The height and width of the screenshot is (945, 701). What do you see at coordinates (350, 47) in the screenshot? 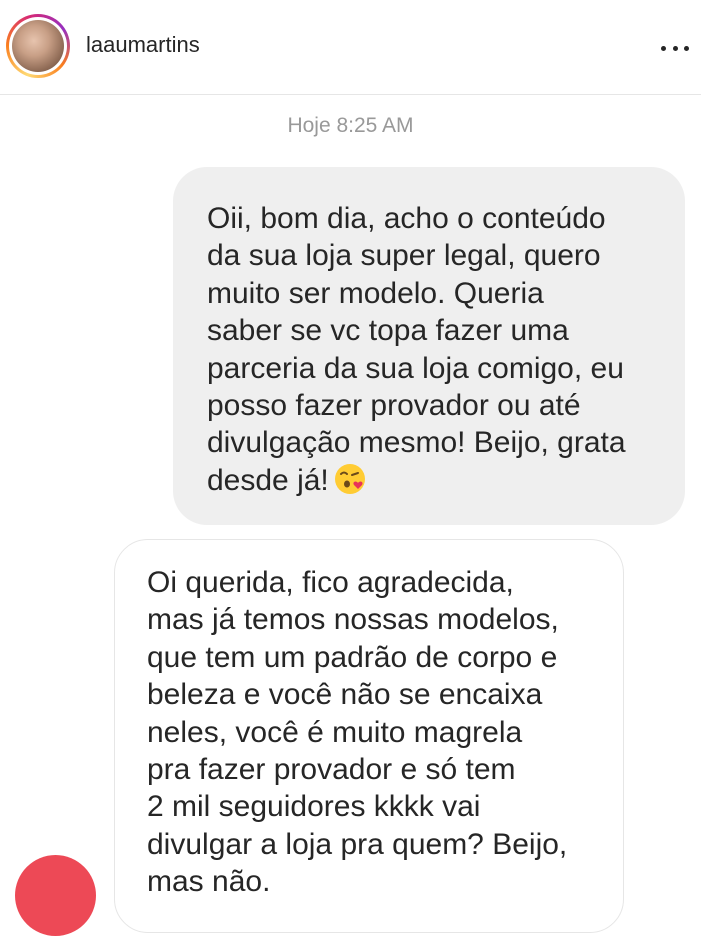
I see `conversation-header: laaumartins` at bounding box center [350, 47].